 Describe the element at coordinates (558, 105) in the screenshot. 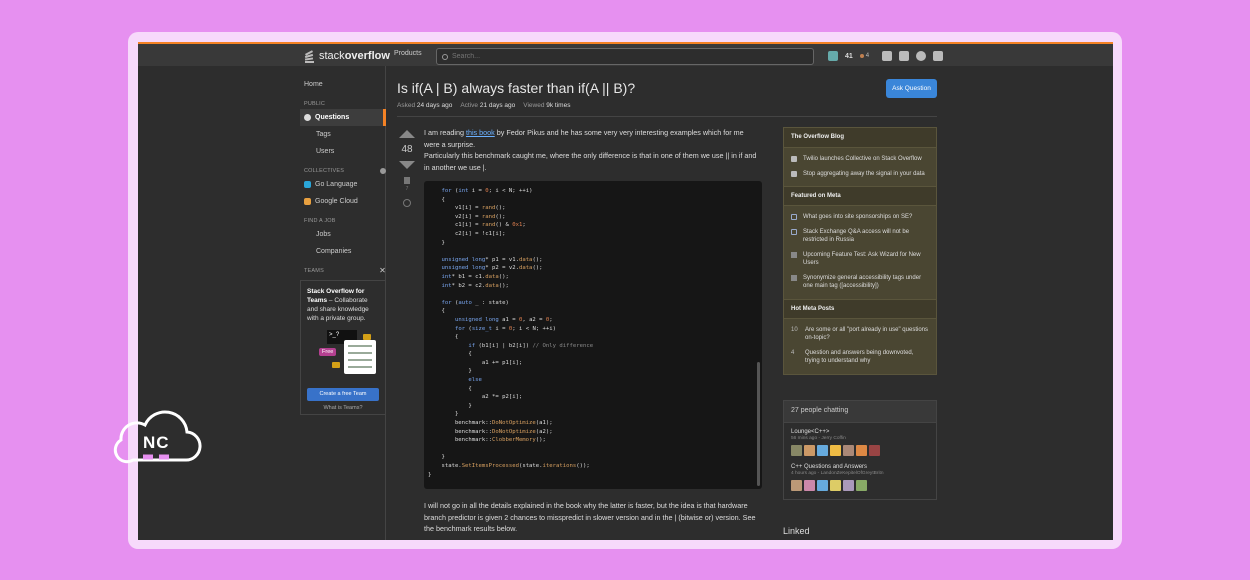

I see `viewed-value: 9k times` at that location.